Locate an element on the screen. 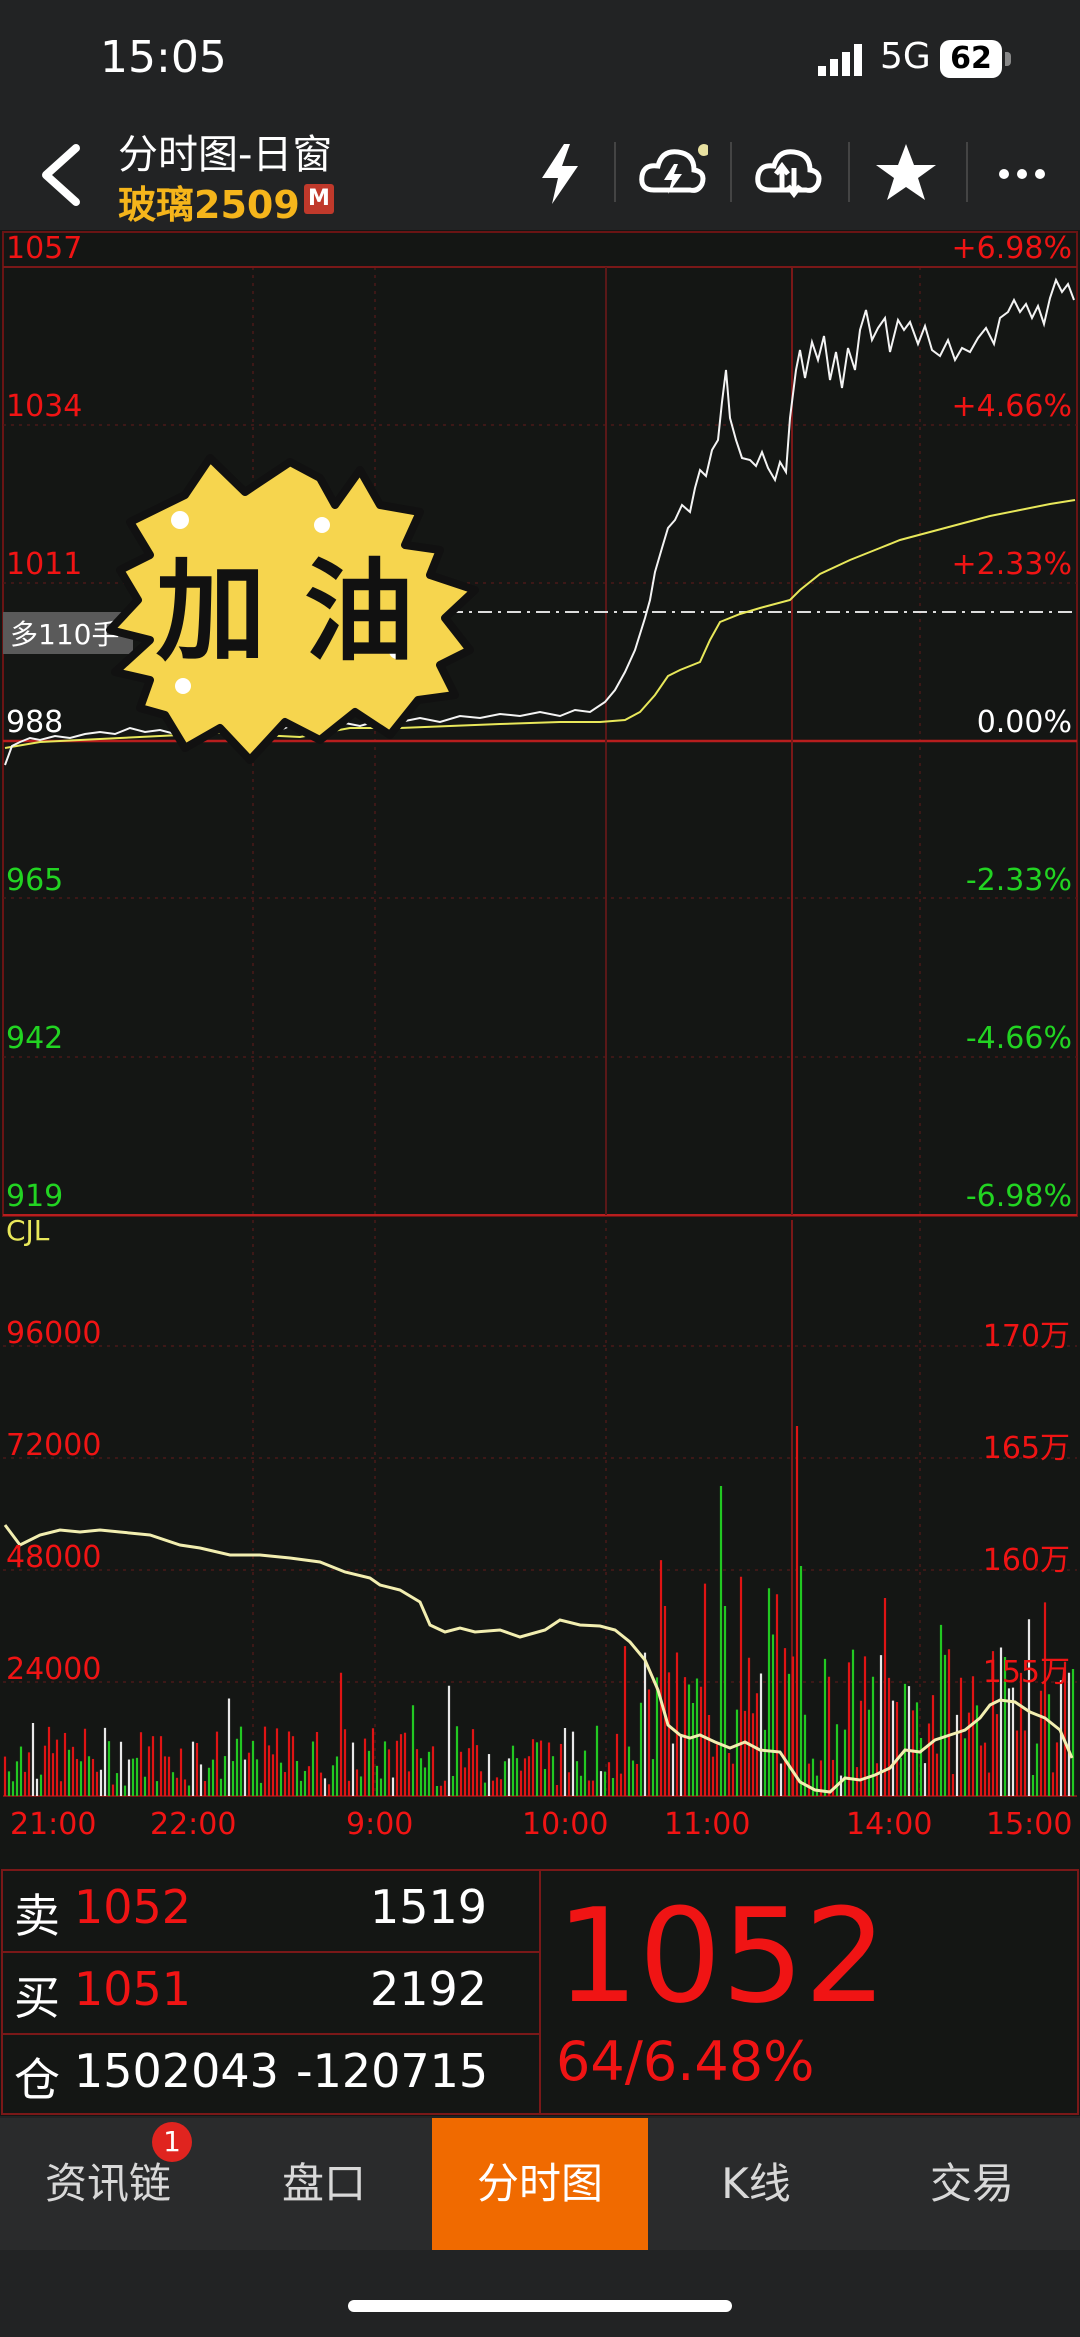  sell-price: 1052 is located at coordinates (133, 1907).